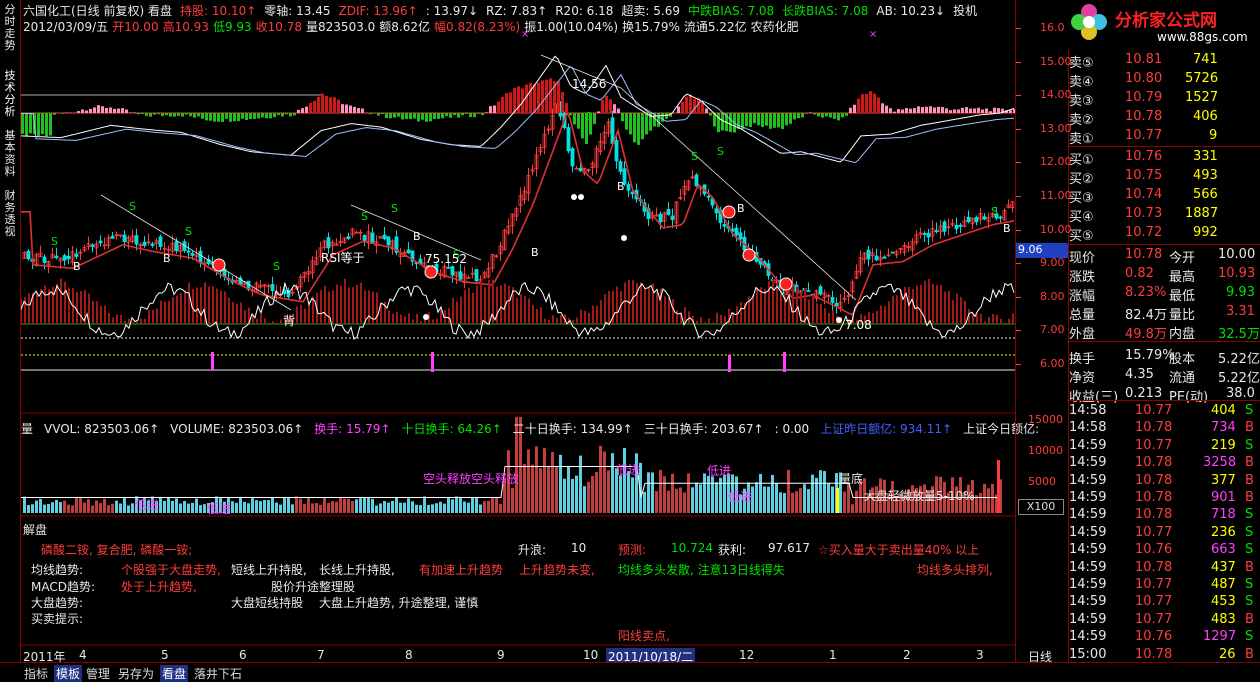 This screenshot has height=682, width=1260. Describe the element at coordinates (219, 508) in the screenshot. I see `volume-annotation: 低进` at that location.